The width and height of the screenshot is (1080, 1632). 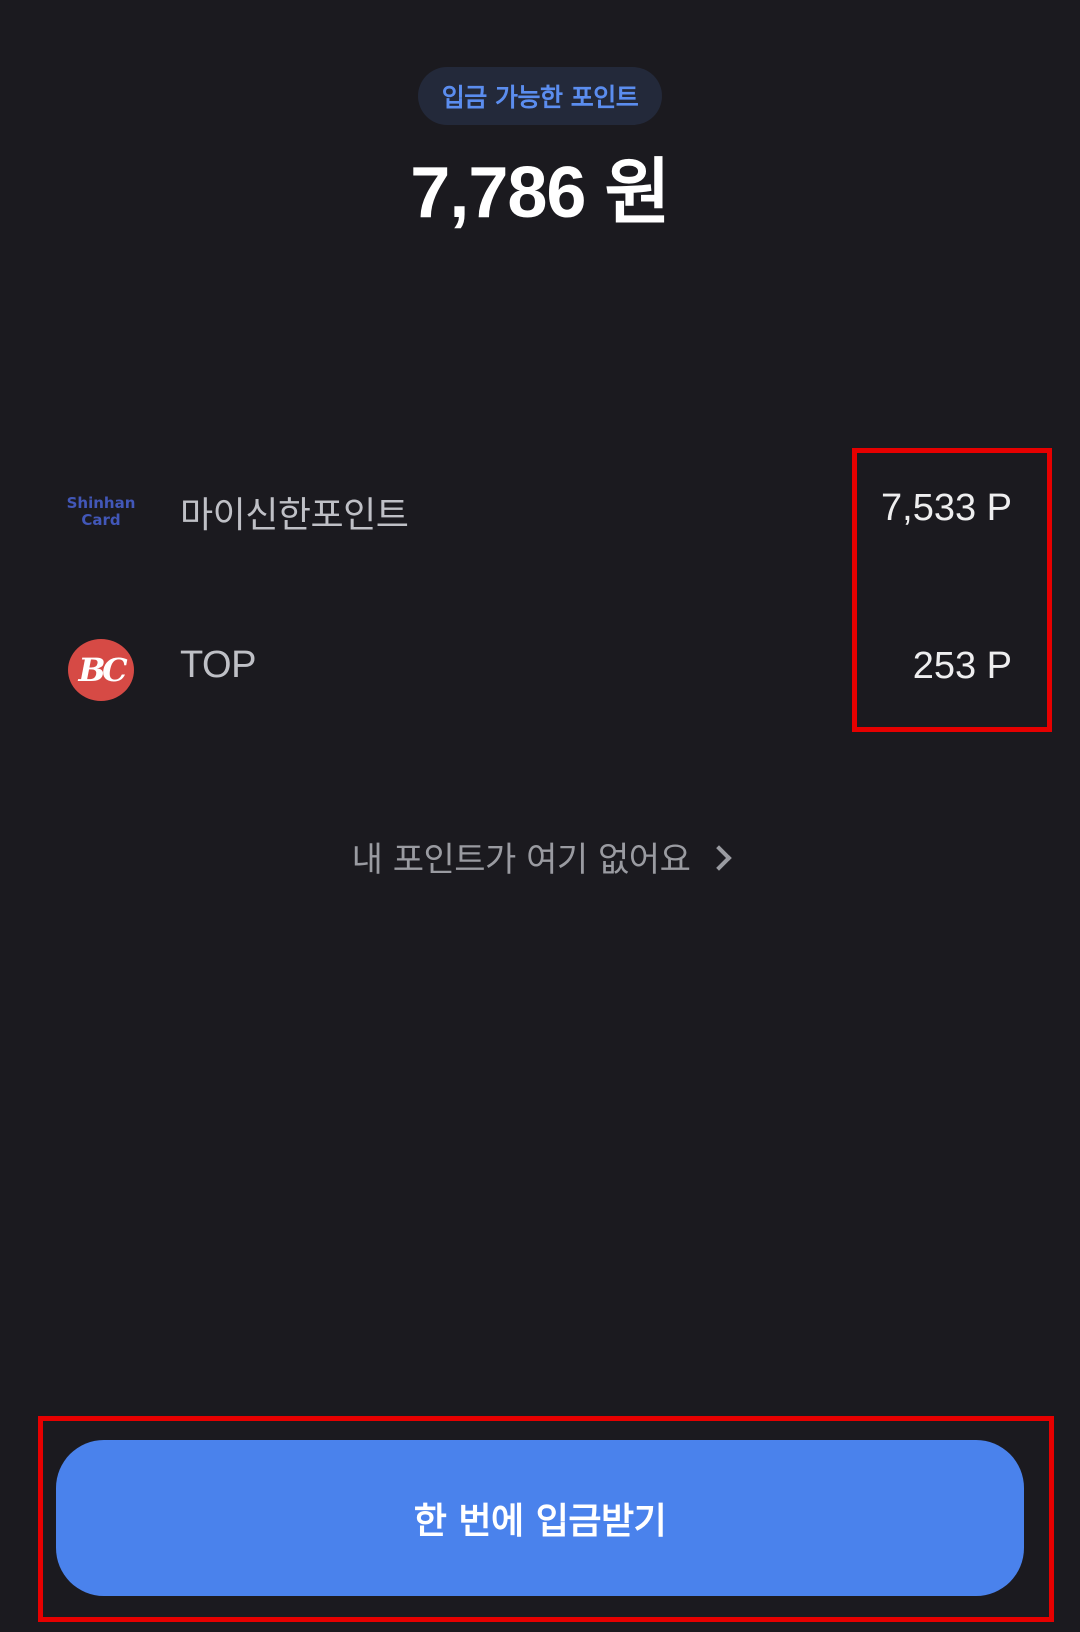 I want to click on shinhan-logo-line1: Shinhan, so click(x=101, y=503).